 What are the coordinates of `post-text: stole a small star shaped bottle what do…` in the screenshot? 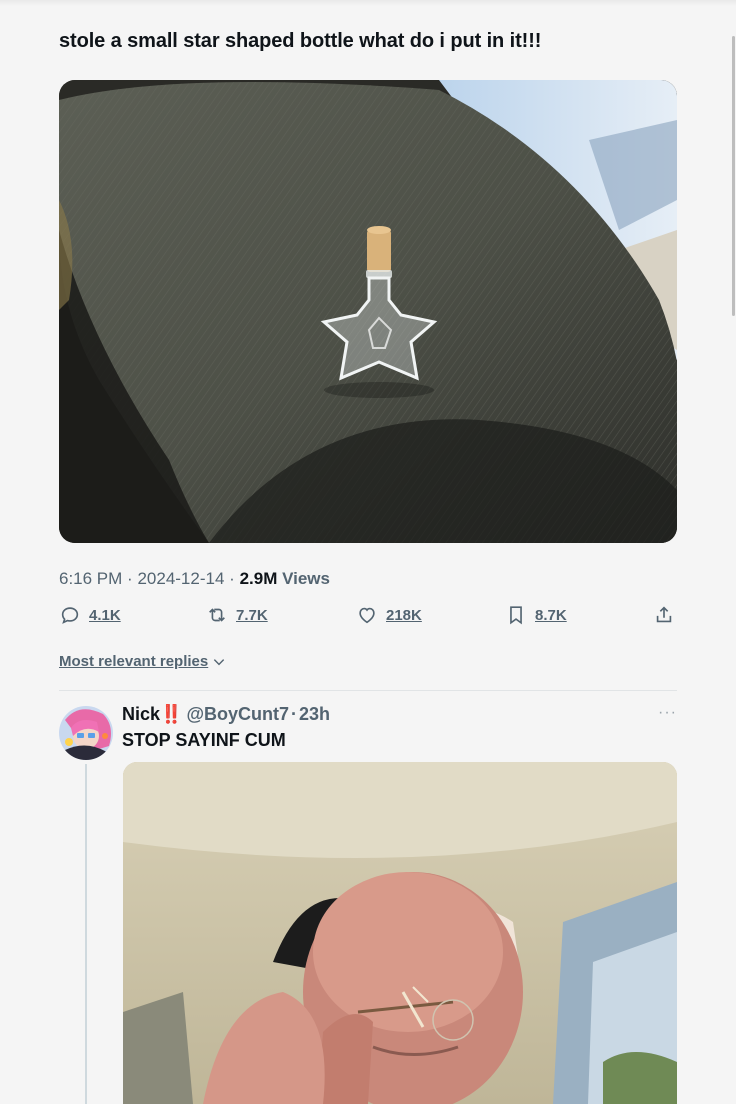 It's located at (300, 41).